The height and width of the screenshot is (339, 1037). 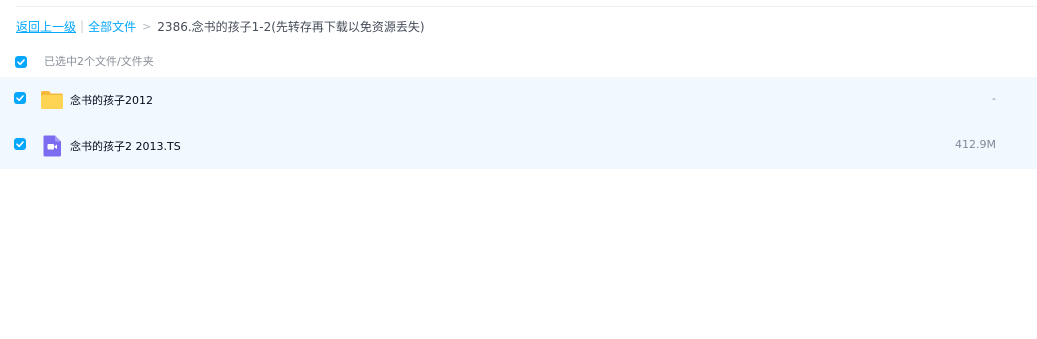 What do you see at coordinates (112, 26) in the screenshot?
I see `all-files-link: 全部文件` at bounding box center [112, 26].